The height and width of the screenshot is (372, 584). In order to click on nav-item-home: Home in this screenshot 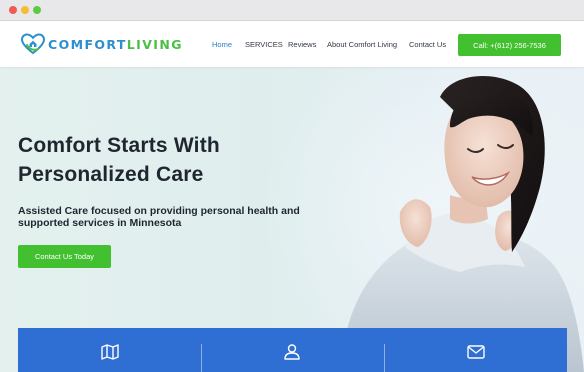, I will do `click(222, 44)`.